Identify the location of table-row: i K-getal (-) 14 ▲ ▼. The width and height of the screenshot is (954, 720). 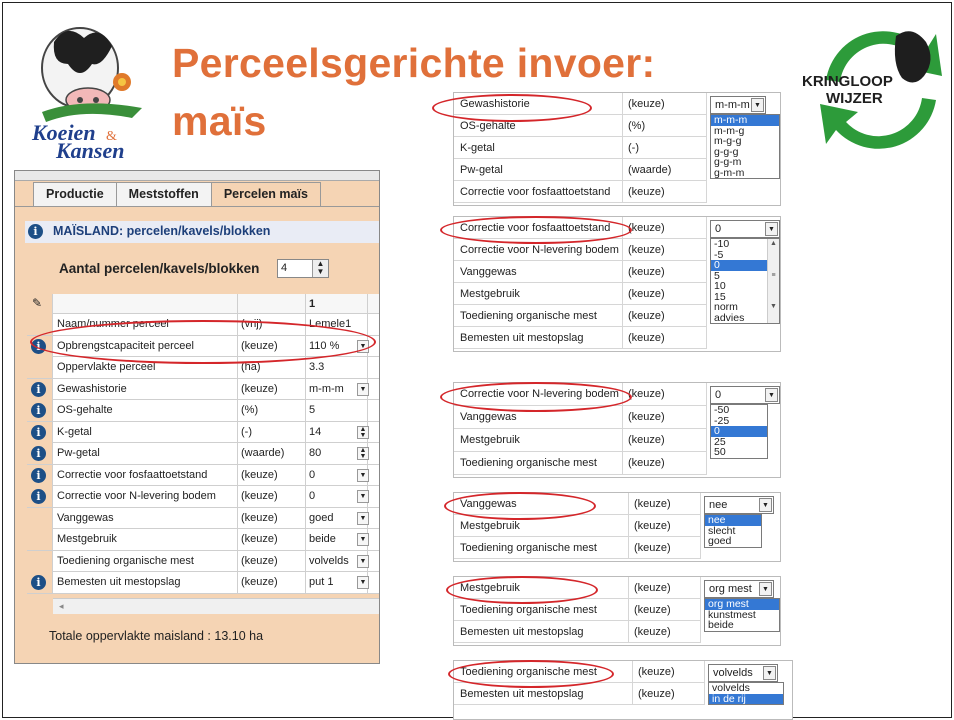
(203, 432).